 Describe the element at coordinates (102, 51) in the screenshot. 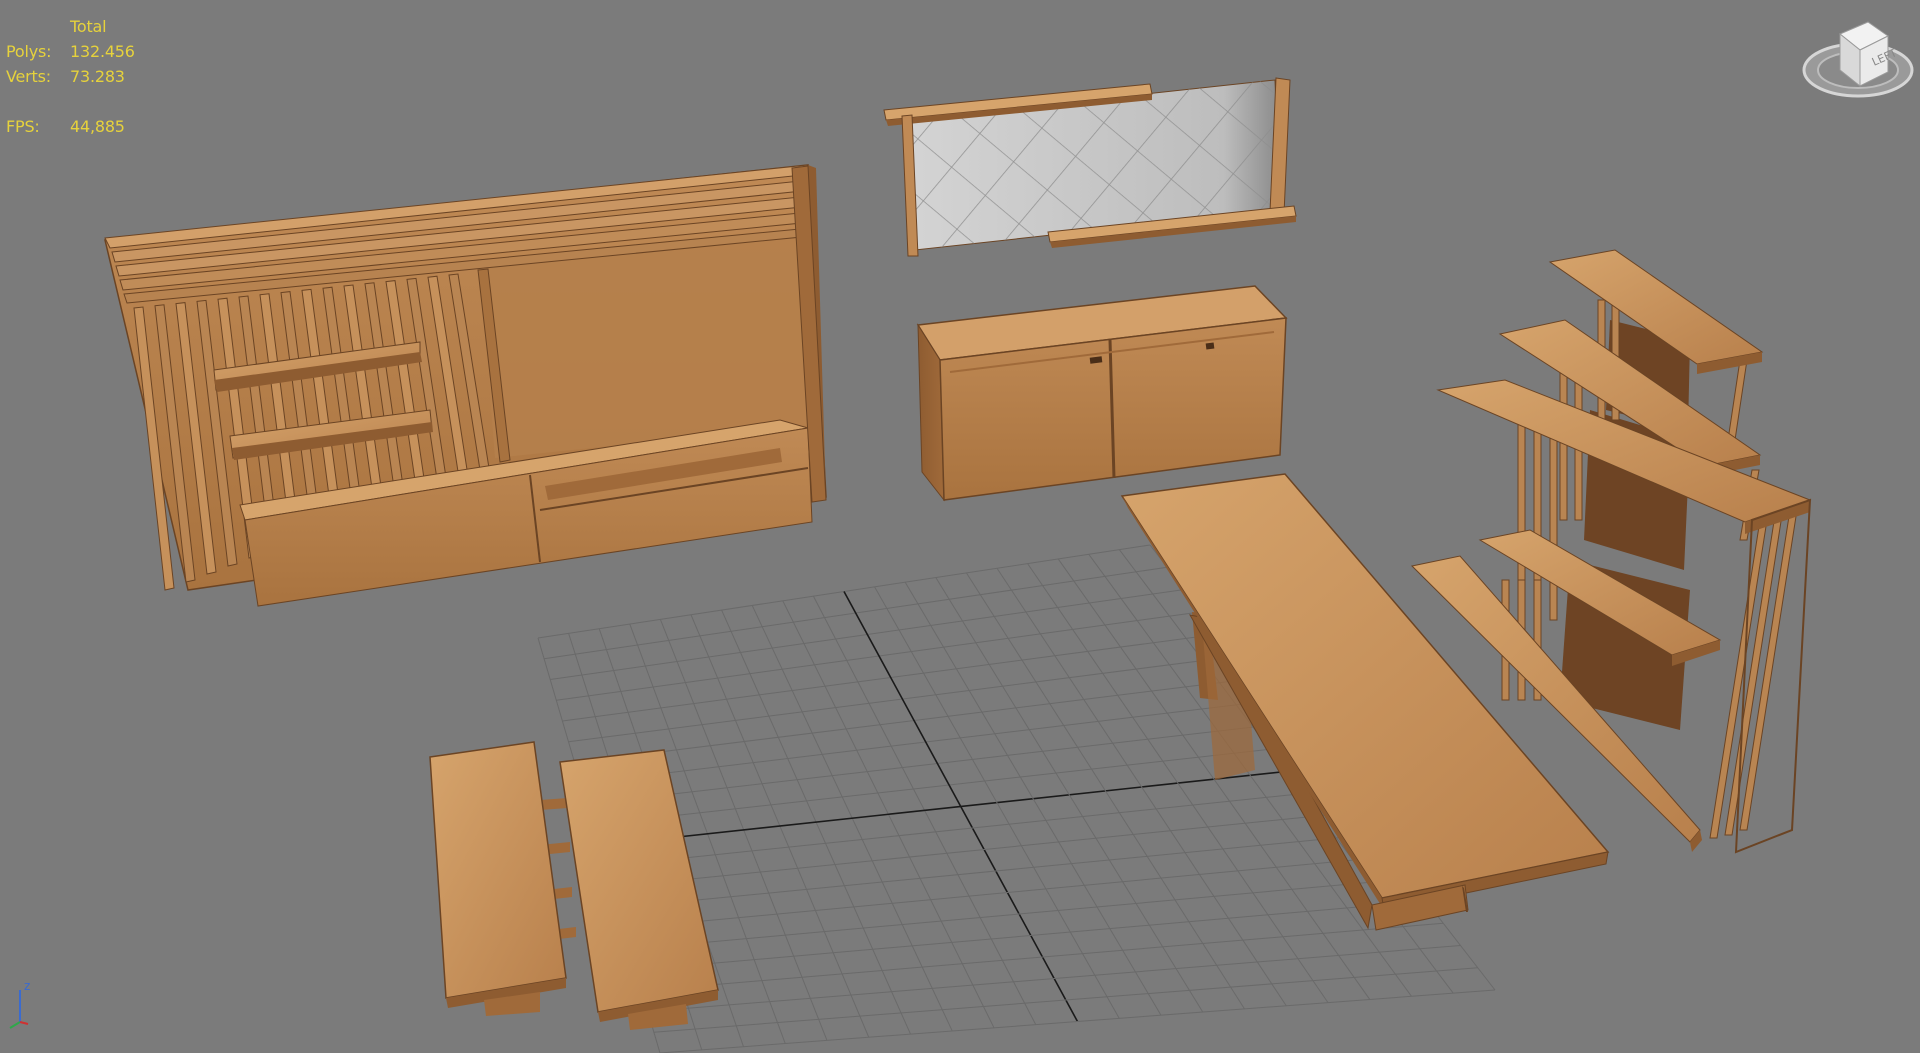

I see `polys-value: 132.456` at that location.